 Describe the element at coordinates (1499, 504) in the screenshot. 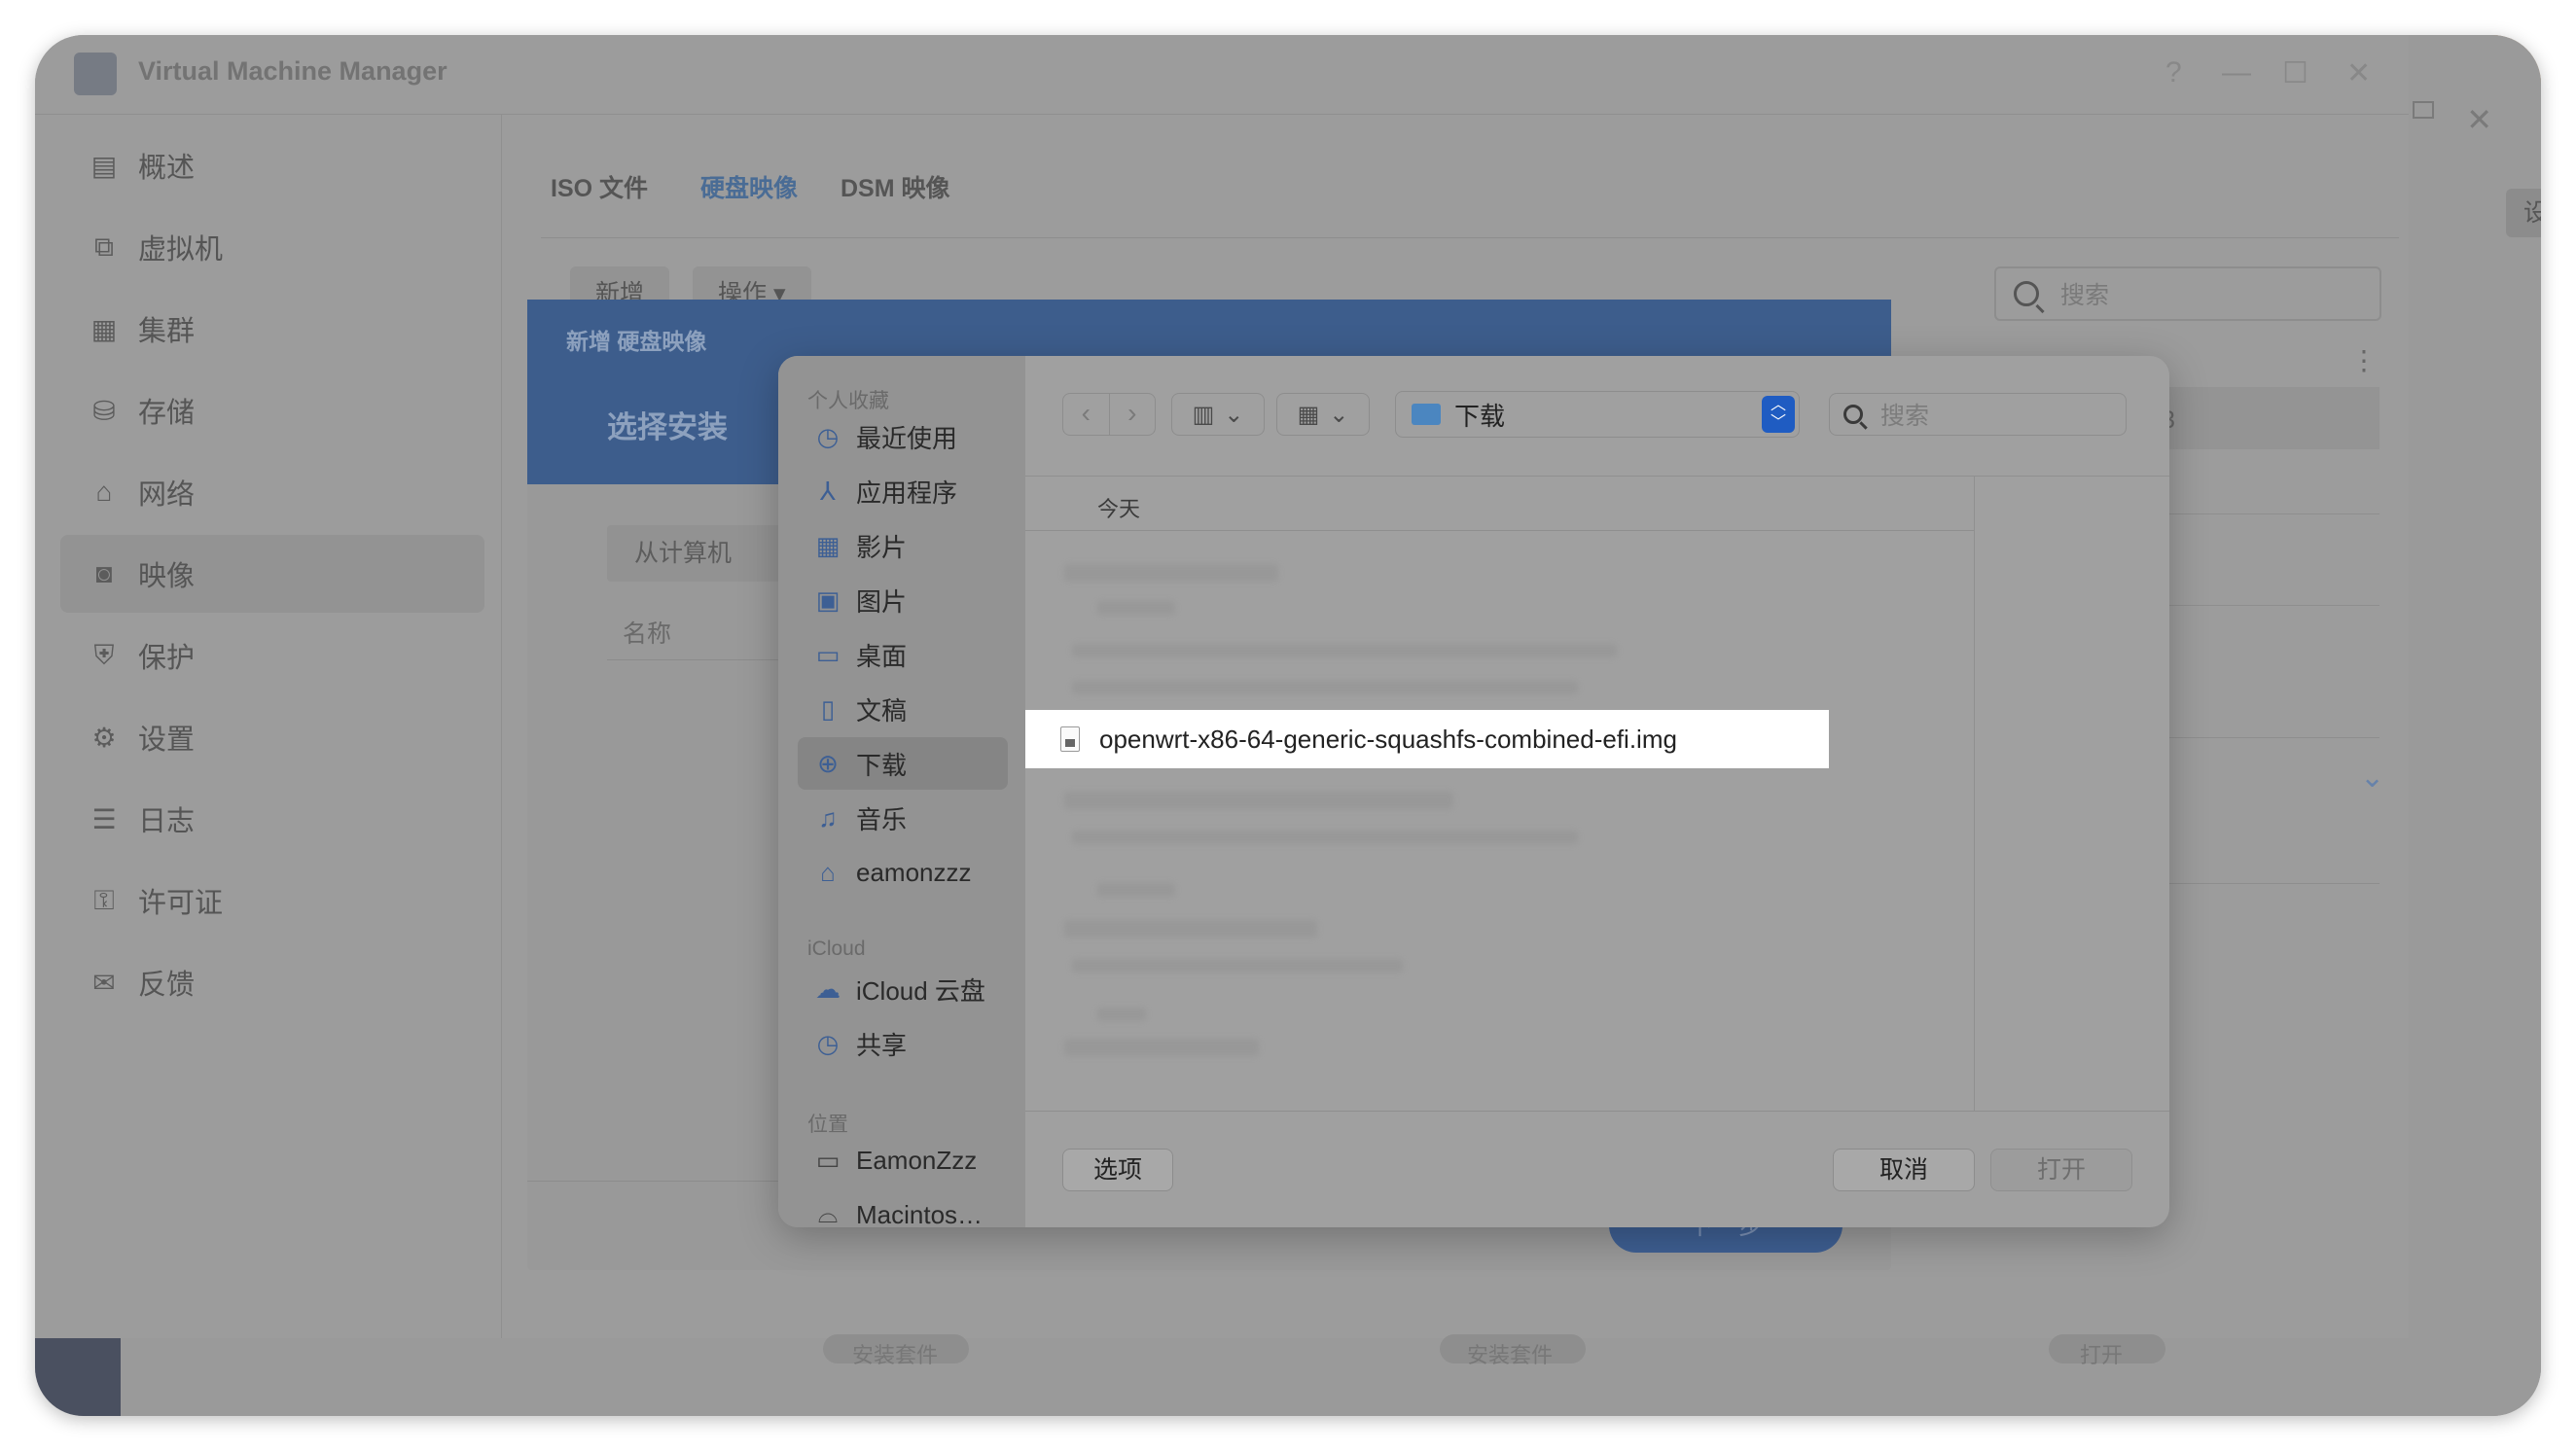

I see `group-header: 今天` at that location.